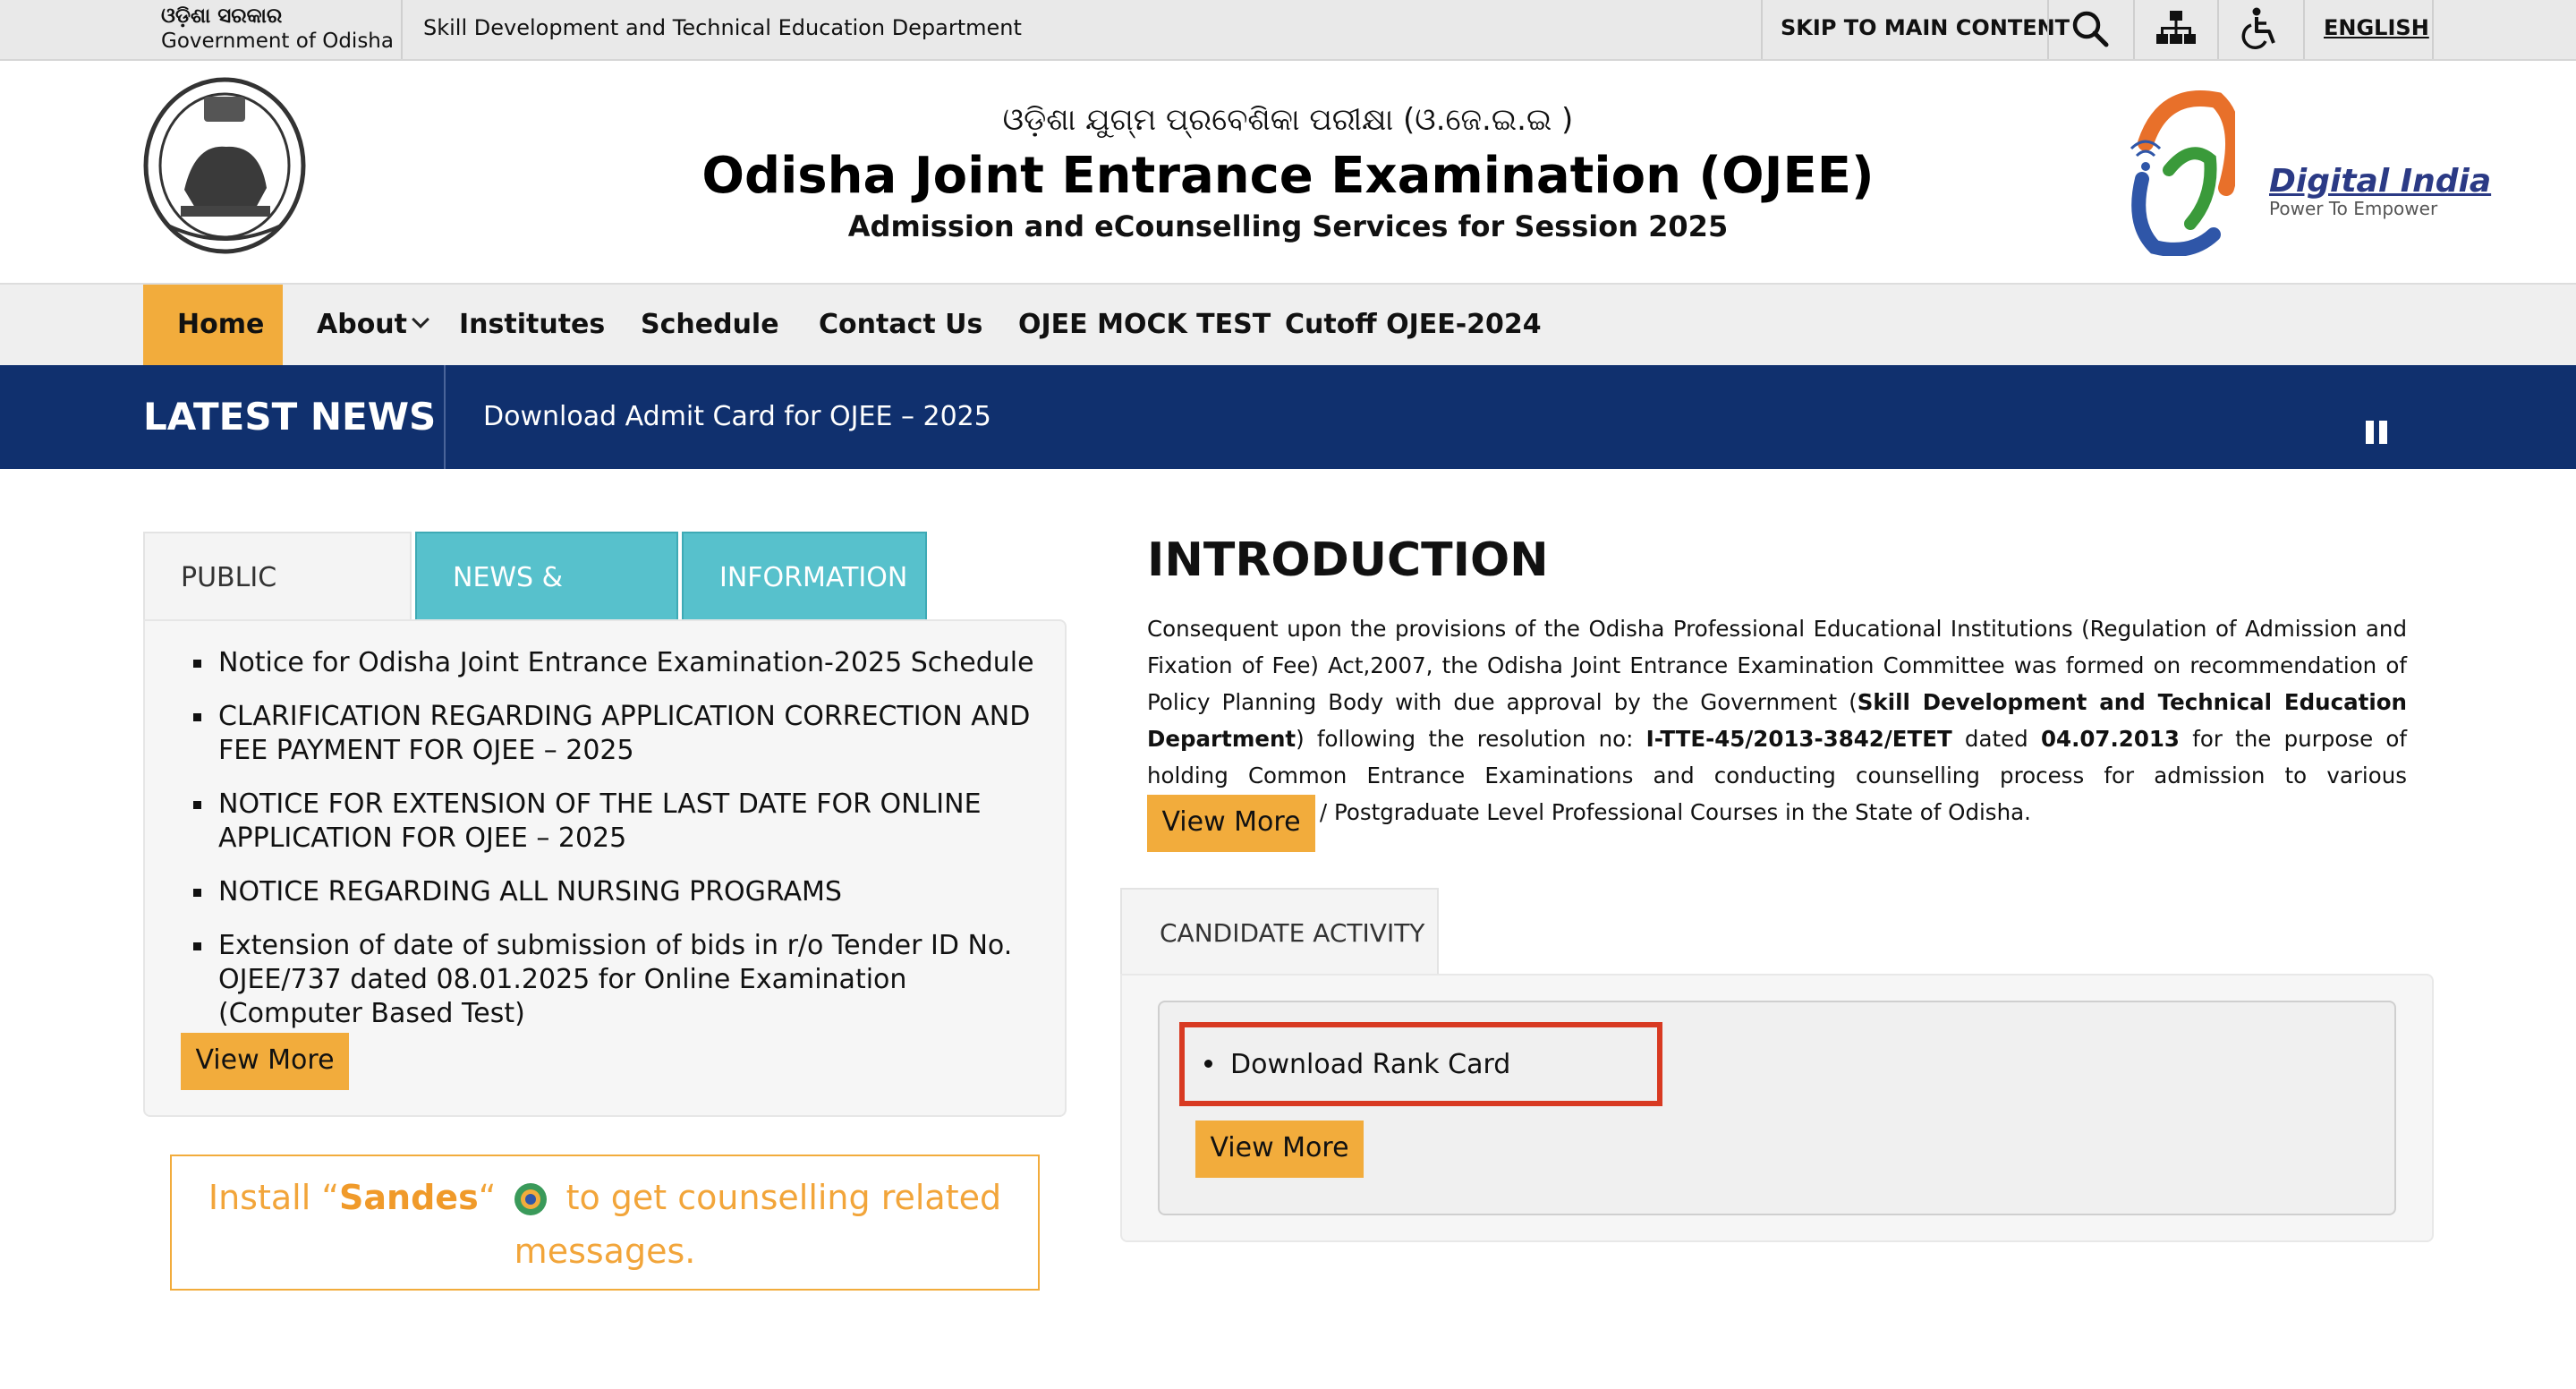  What do you see at coordinates (605, 1251) in the screenshot?
I see `sandes-text-line2: messages.` at bounding box center [605, 1251].